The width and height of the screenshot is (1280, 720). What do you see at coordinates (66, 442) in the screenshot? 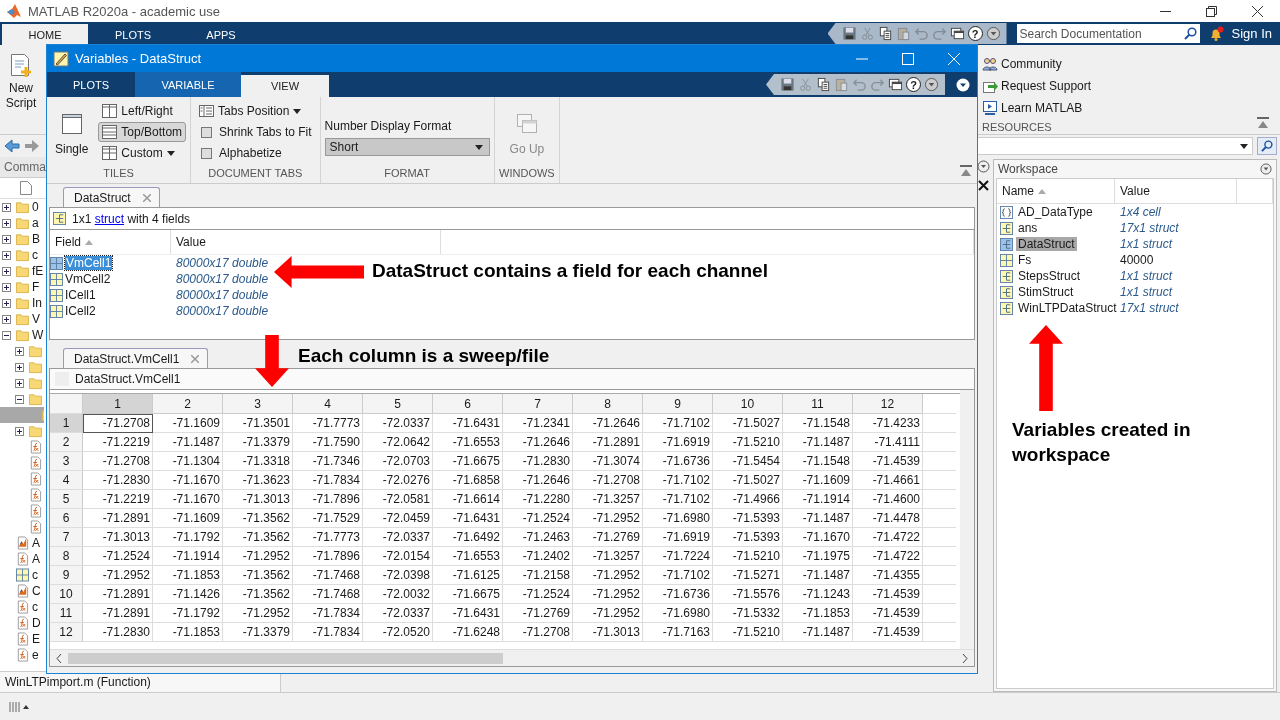
I see `row-header: 2` at bounding box center [66, 442].